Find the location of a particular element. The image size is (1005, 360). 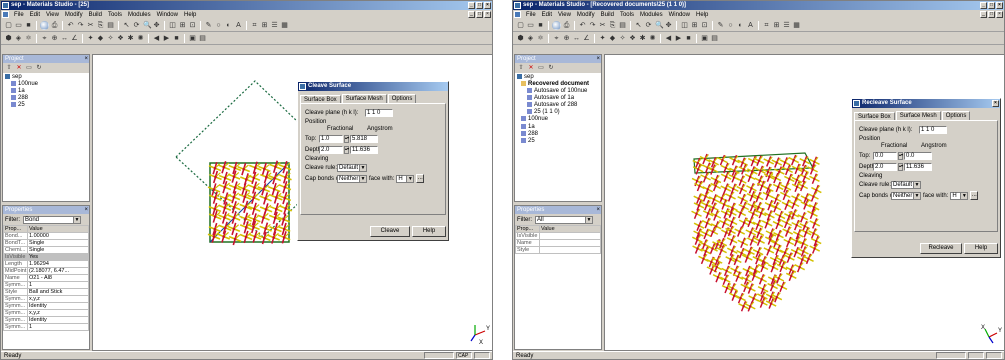

property-row: Style Ball and Stick is located at coordinates (46, 292).